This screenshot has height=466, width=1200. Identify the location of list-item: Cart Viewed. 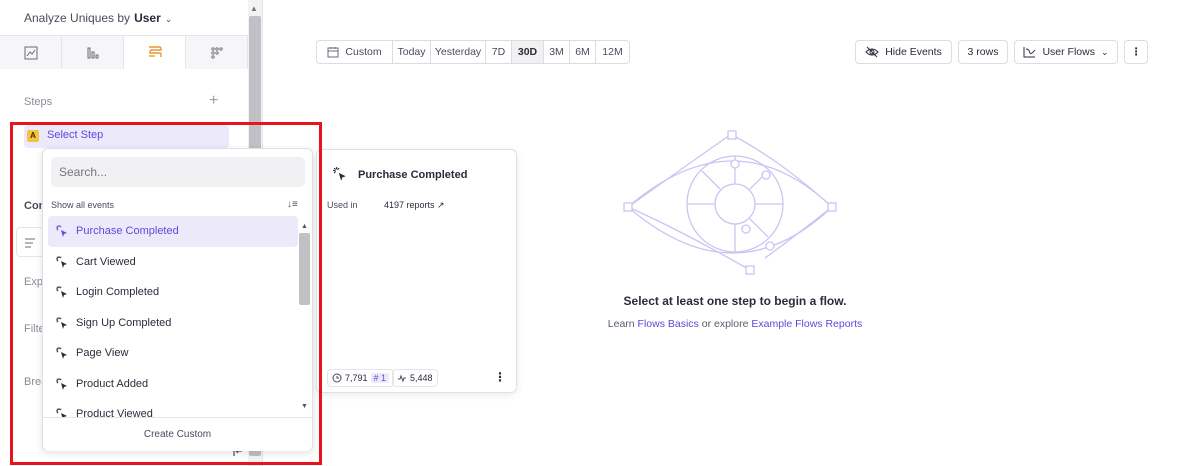
(173, 262).